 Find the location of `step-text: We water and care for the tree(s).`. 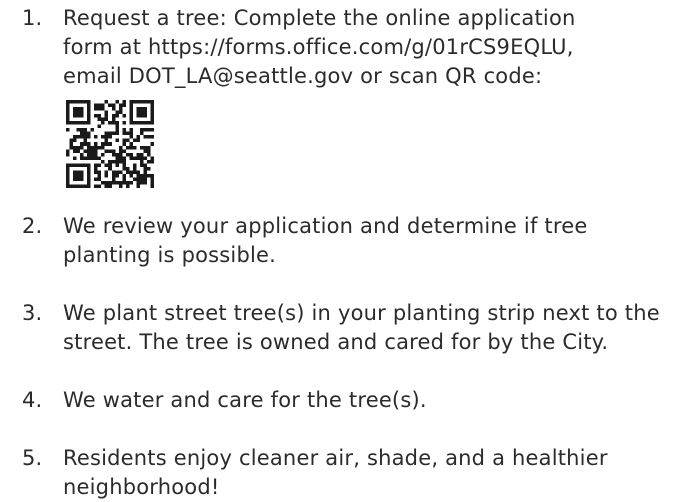

step-text: We water and care for the tree(s). is located at coordinates (245, 400).